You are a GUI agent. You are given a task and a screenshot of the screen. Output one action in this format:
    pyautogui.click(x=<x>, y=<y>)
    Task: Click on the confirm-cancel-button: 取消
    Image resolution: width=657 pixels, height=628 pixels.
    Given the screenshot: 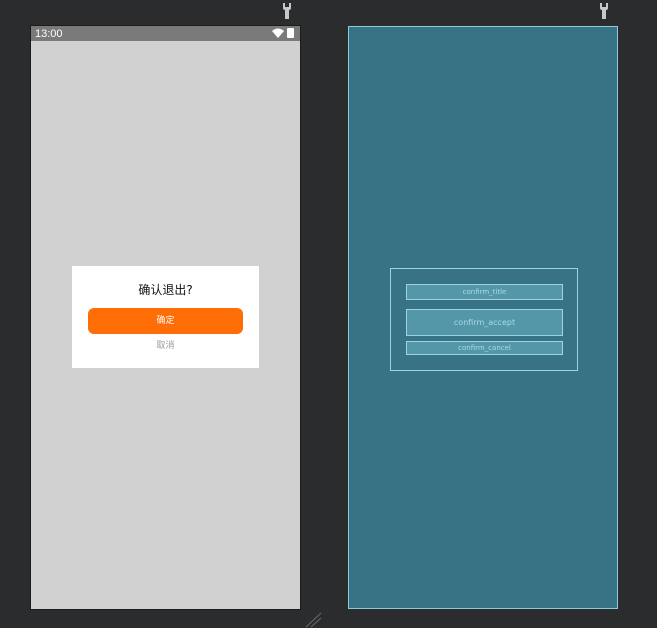 What is the action you would take?
    pyautogui.click(x=165, y=346)
    